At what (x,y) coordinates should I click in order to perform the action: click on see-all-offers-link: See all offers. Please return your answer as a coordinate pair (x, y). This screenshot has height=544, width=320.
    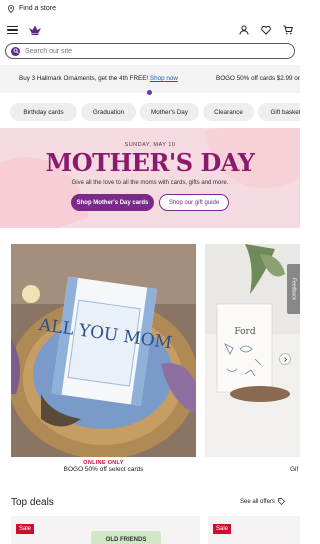
    Looking at the image, I should click on (262, 501).